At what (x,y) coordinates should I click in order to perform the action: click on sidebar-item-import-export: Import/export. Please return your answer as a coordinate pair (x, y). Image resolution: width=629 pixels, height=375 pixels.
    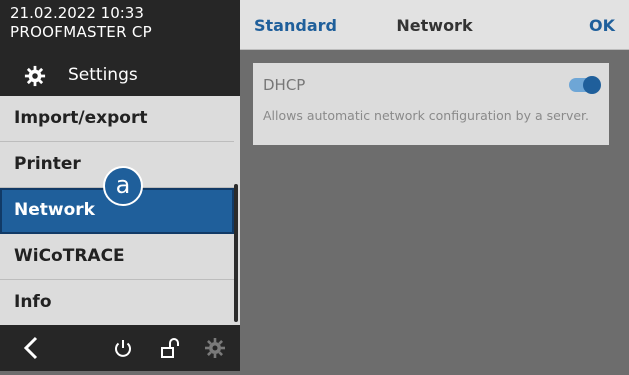
    Looking at the image, I should click on (117, 119).